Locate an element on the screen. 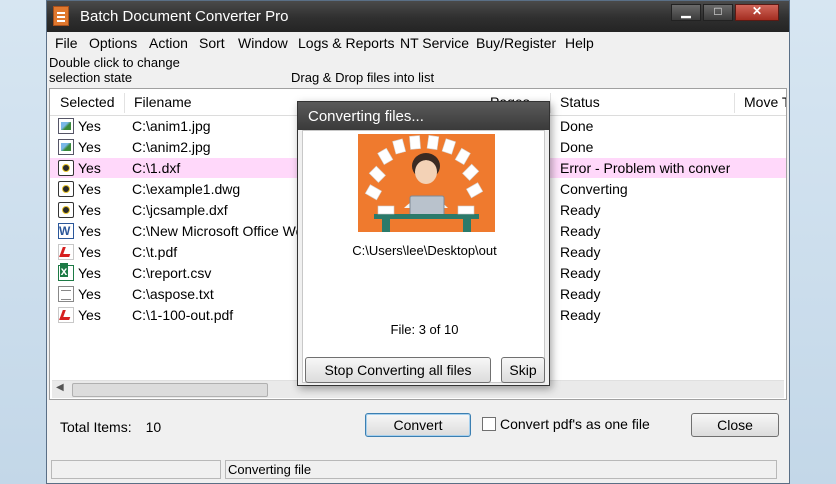  status-cell-left is located at coordinates (136, 469).